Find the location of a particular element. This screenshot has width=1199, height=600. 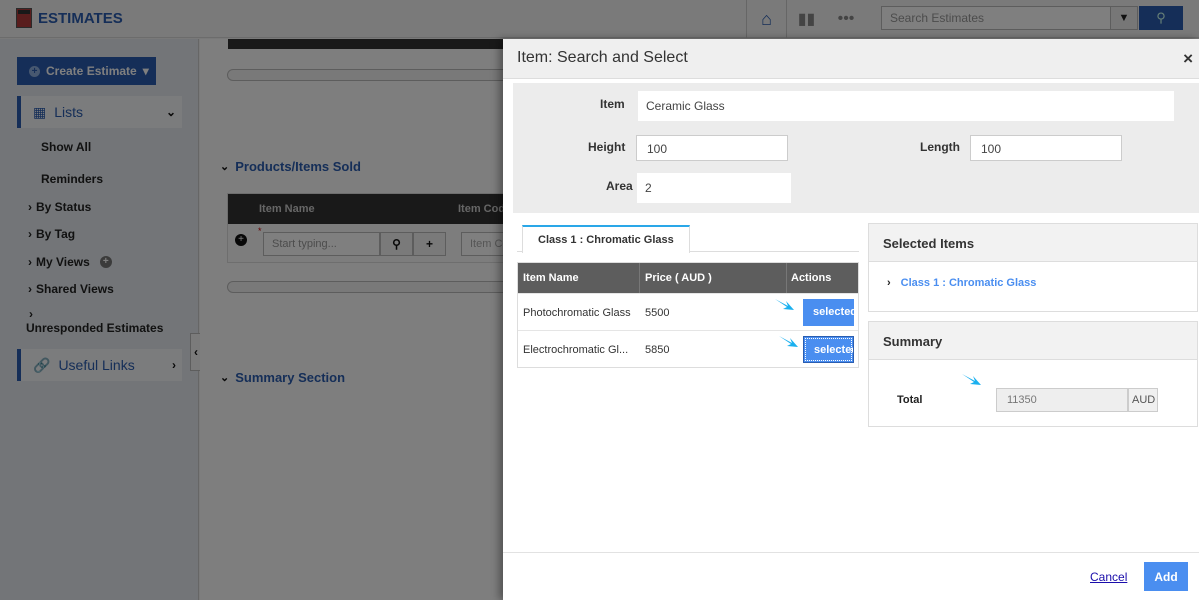

table-icon: ▦ is located at coordinates (40, 111).